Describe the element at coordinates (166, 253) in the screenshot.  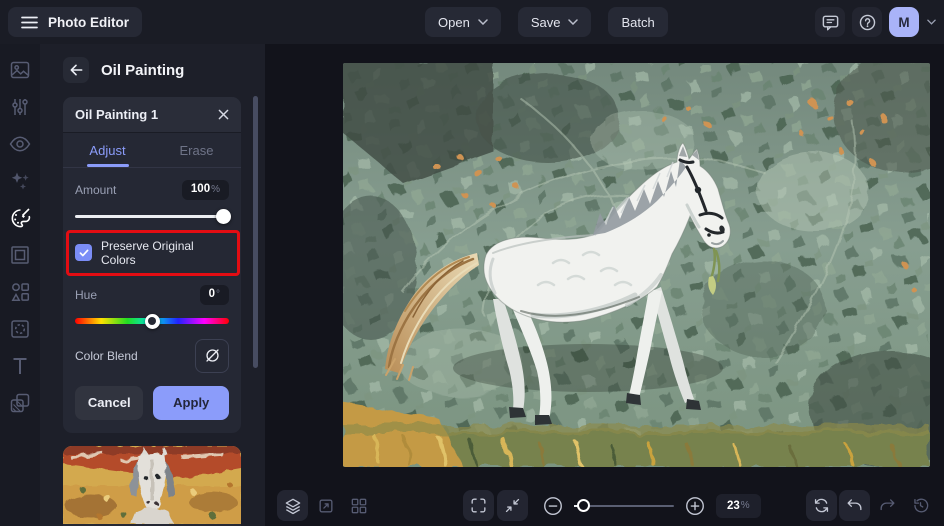
I see `preserve-colors-label: Preserve Original Colors` at that location.